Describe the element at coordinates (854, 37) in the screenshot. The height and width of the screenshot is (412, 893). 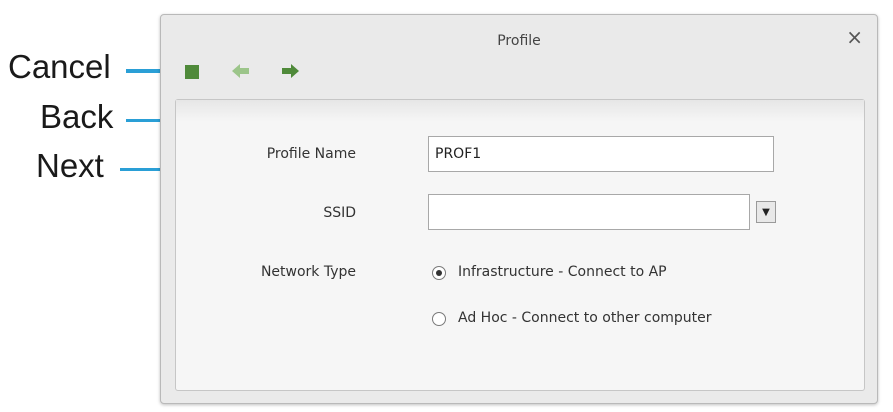
I see `close-icon: ×` at that location.